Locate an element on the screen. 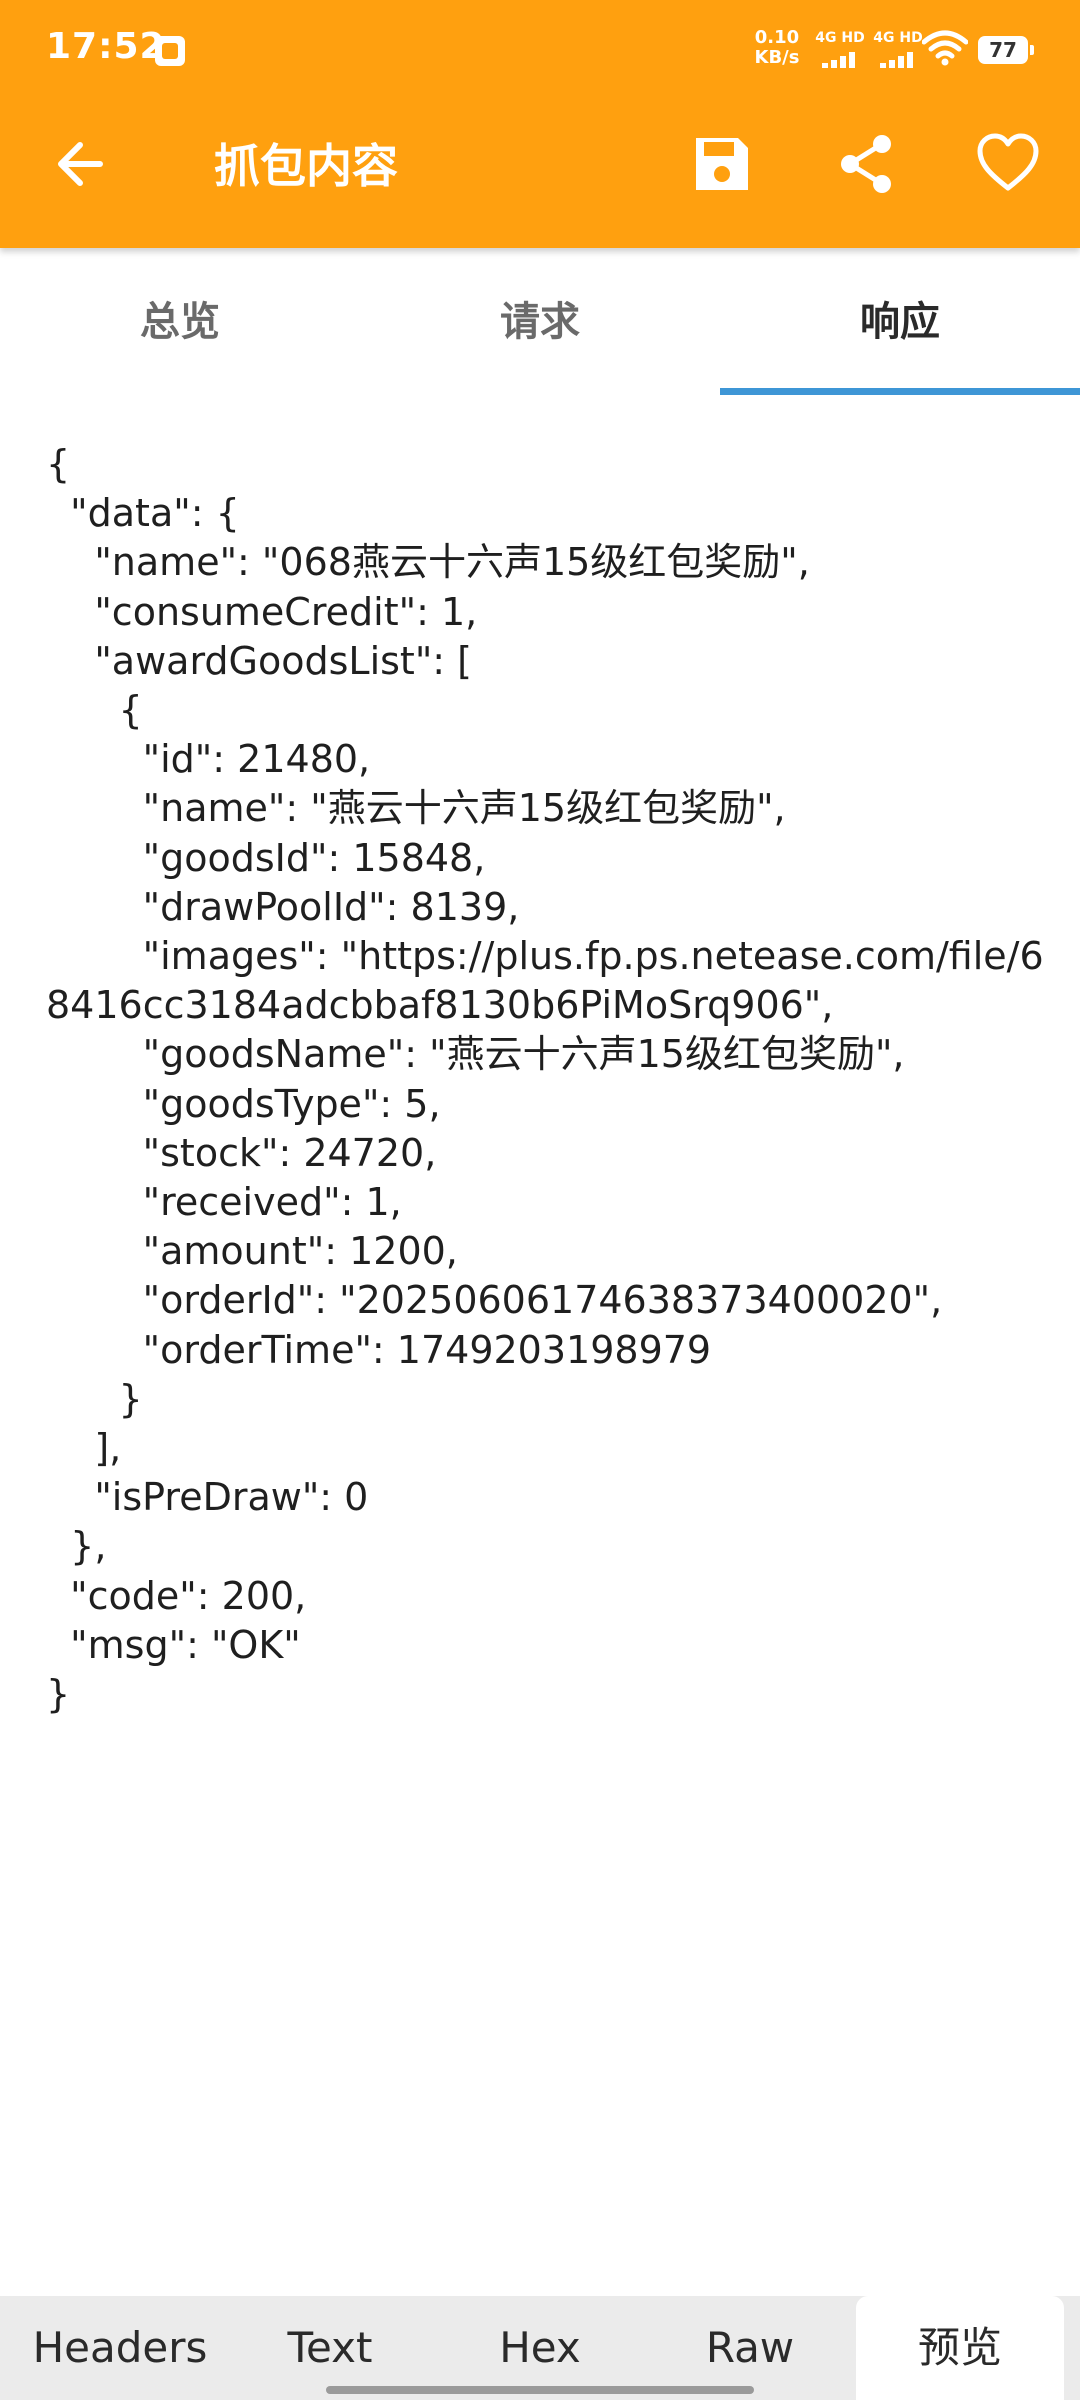 The width and height of the screenshot is (1080, 2400). tab-bar: 总览 请求 响应 is located at coordinates (540, 322).